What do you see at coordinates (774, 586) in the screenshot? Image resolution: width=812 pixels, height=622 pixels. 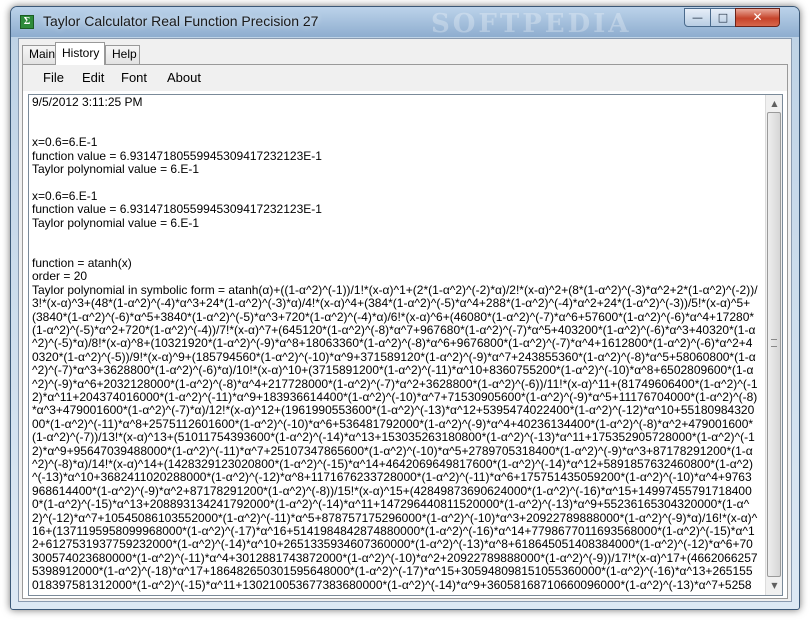 I see `scroll-down-arrow-icon: ▼` at bounding box center [774, 586].